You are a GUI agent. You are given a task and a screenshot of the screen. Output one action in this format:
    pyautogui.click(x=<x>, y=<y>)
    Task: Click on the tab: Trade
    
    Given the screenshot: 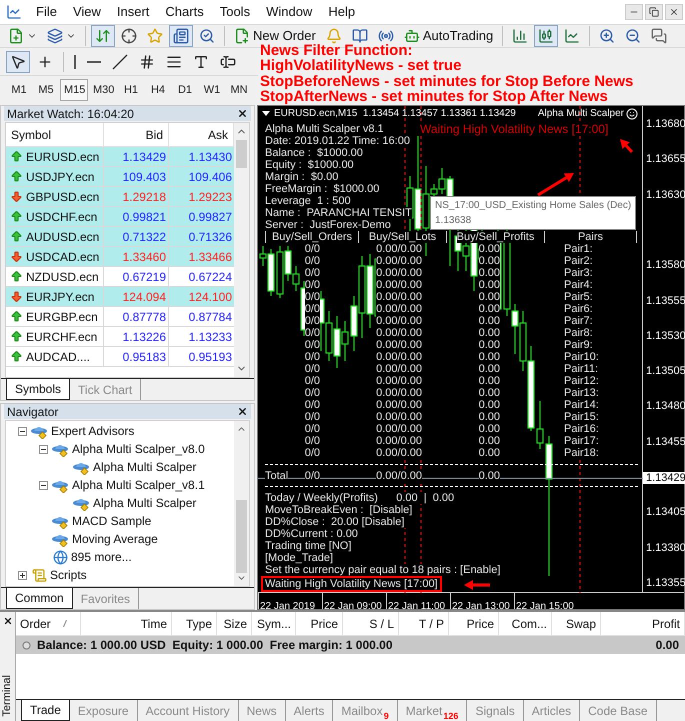 What is the action you would take?
    pyautogui.click(x=45, y=710)
    